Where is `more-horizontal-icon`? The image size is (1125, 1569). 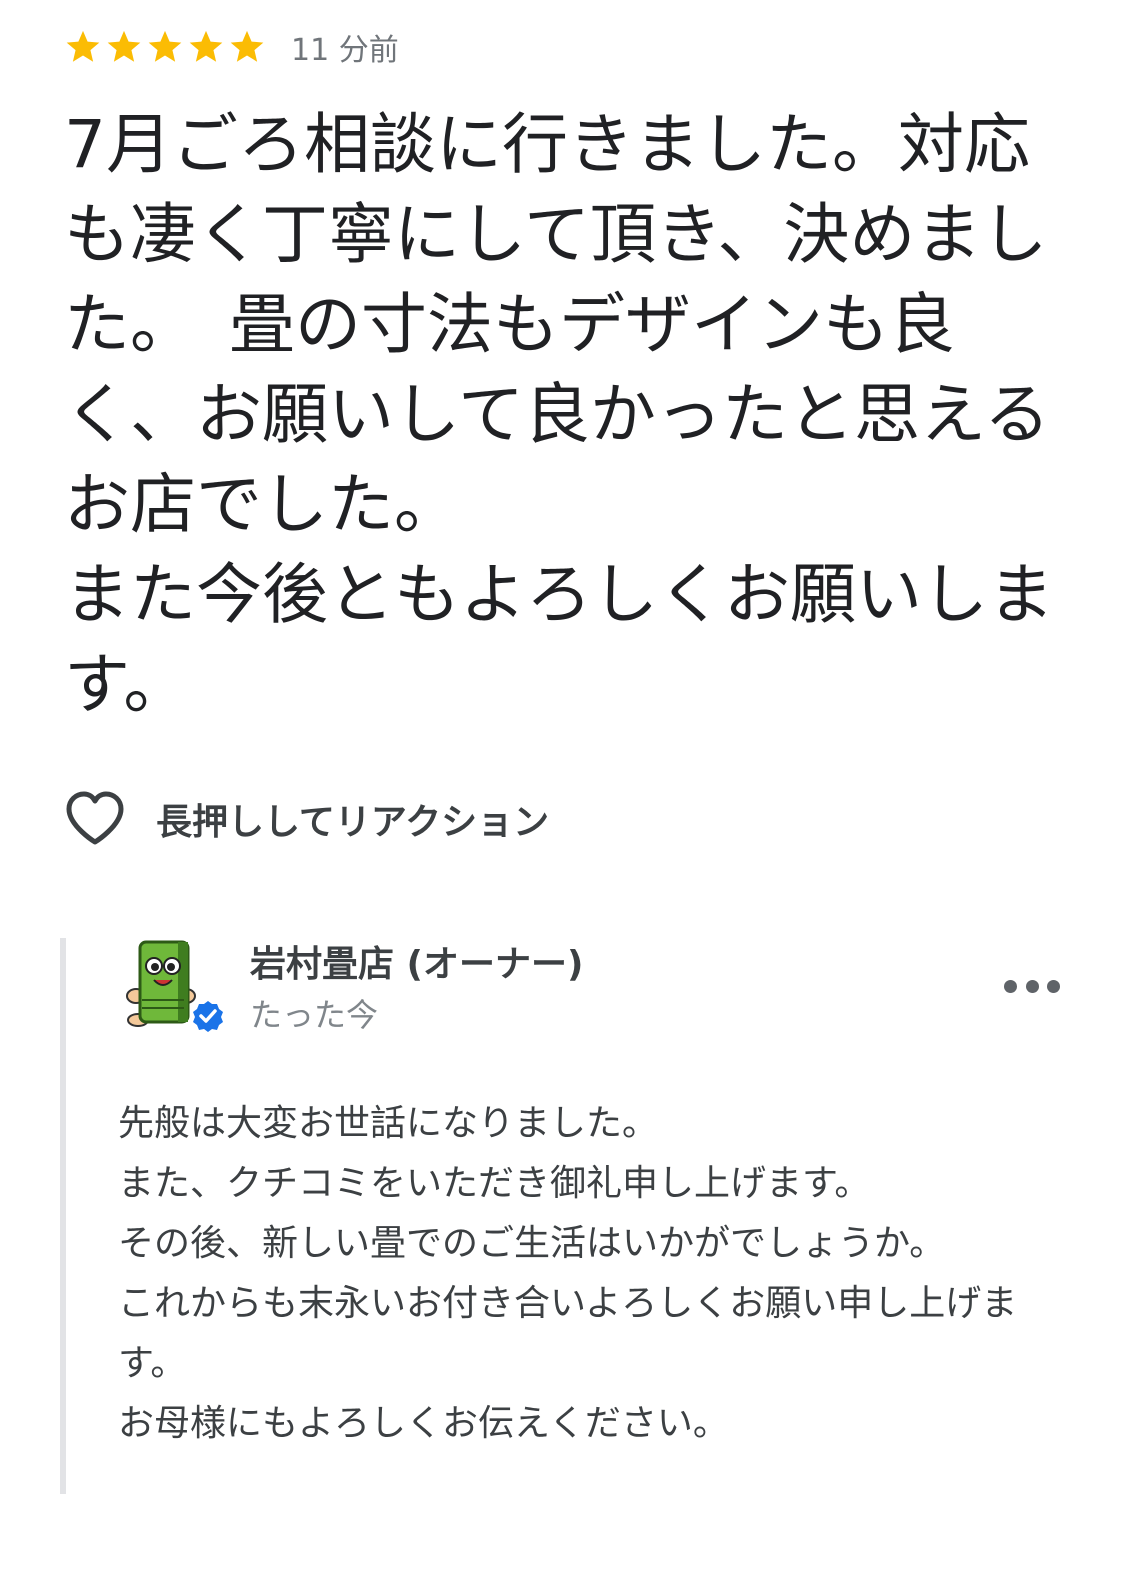 more-horizontal-icon is located at coordinates (1032, 986).